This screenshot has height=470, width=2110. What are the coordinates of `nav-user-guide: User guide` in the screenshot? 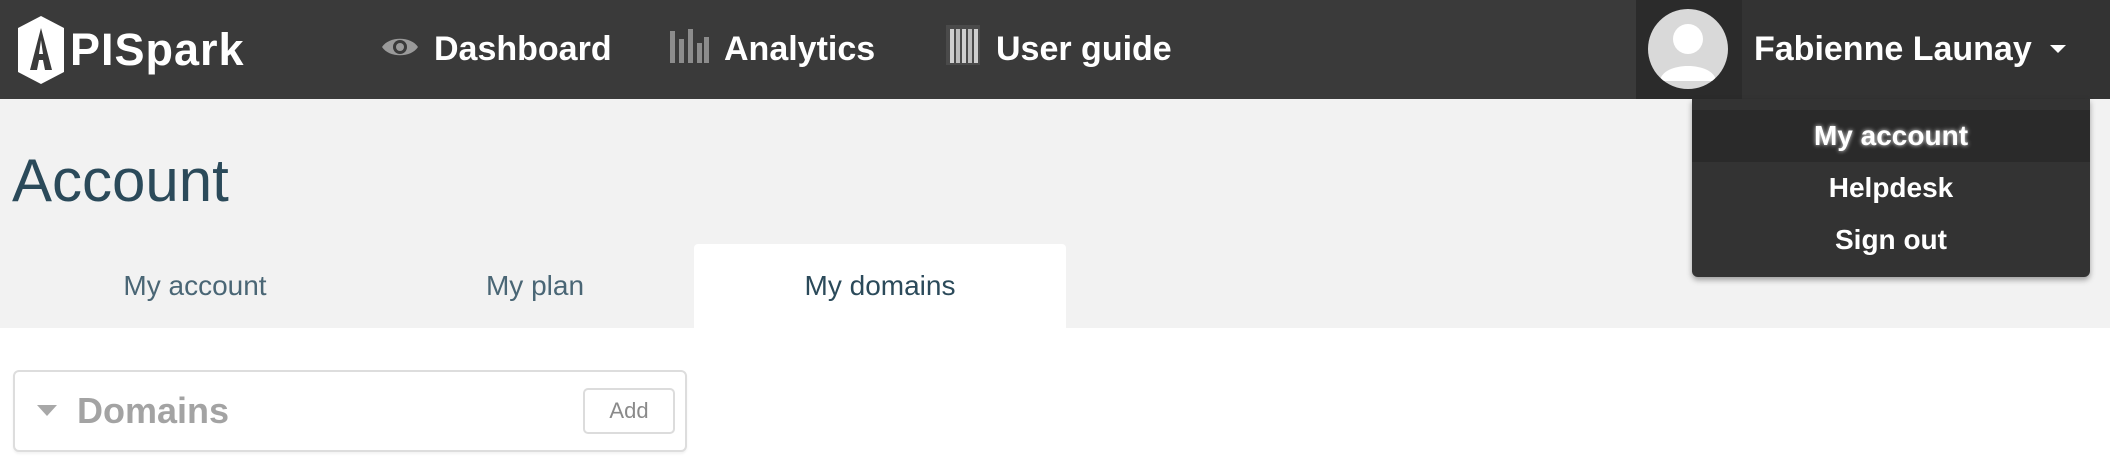 It's located at (1058, 49).